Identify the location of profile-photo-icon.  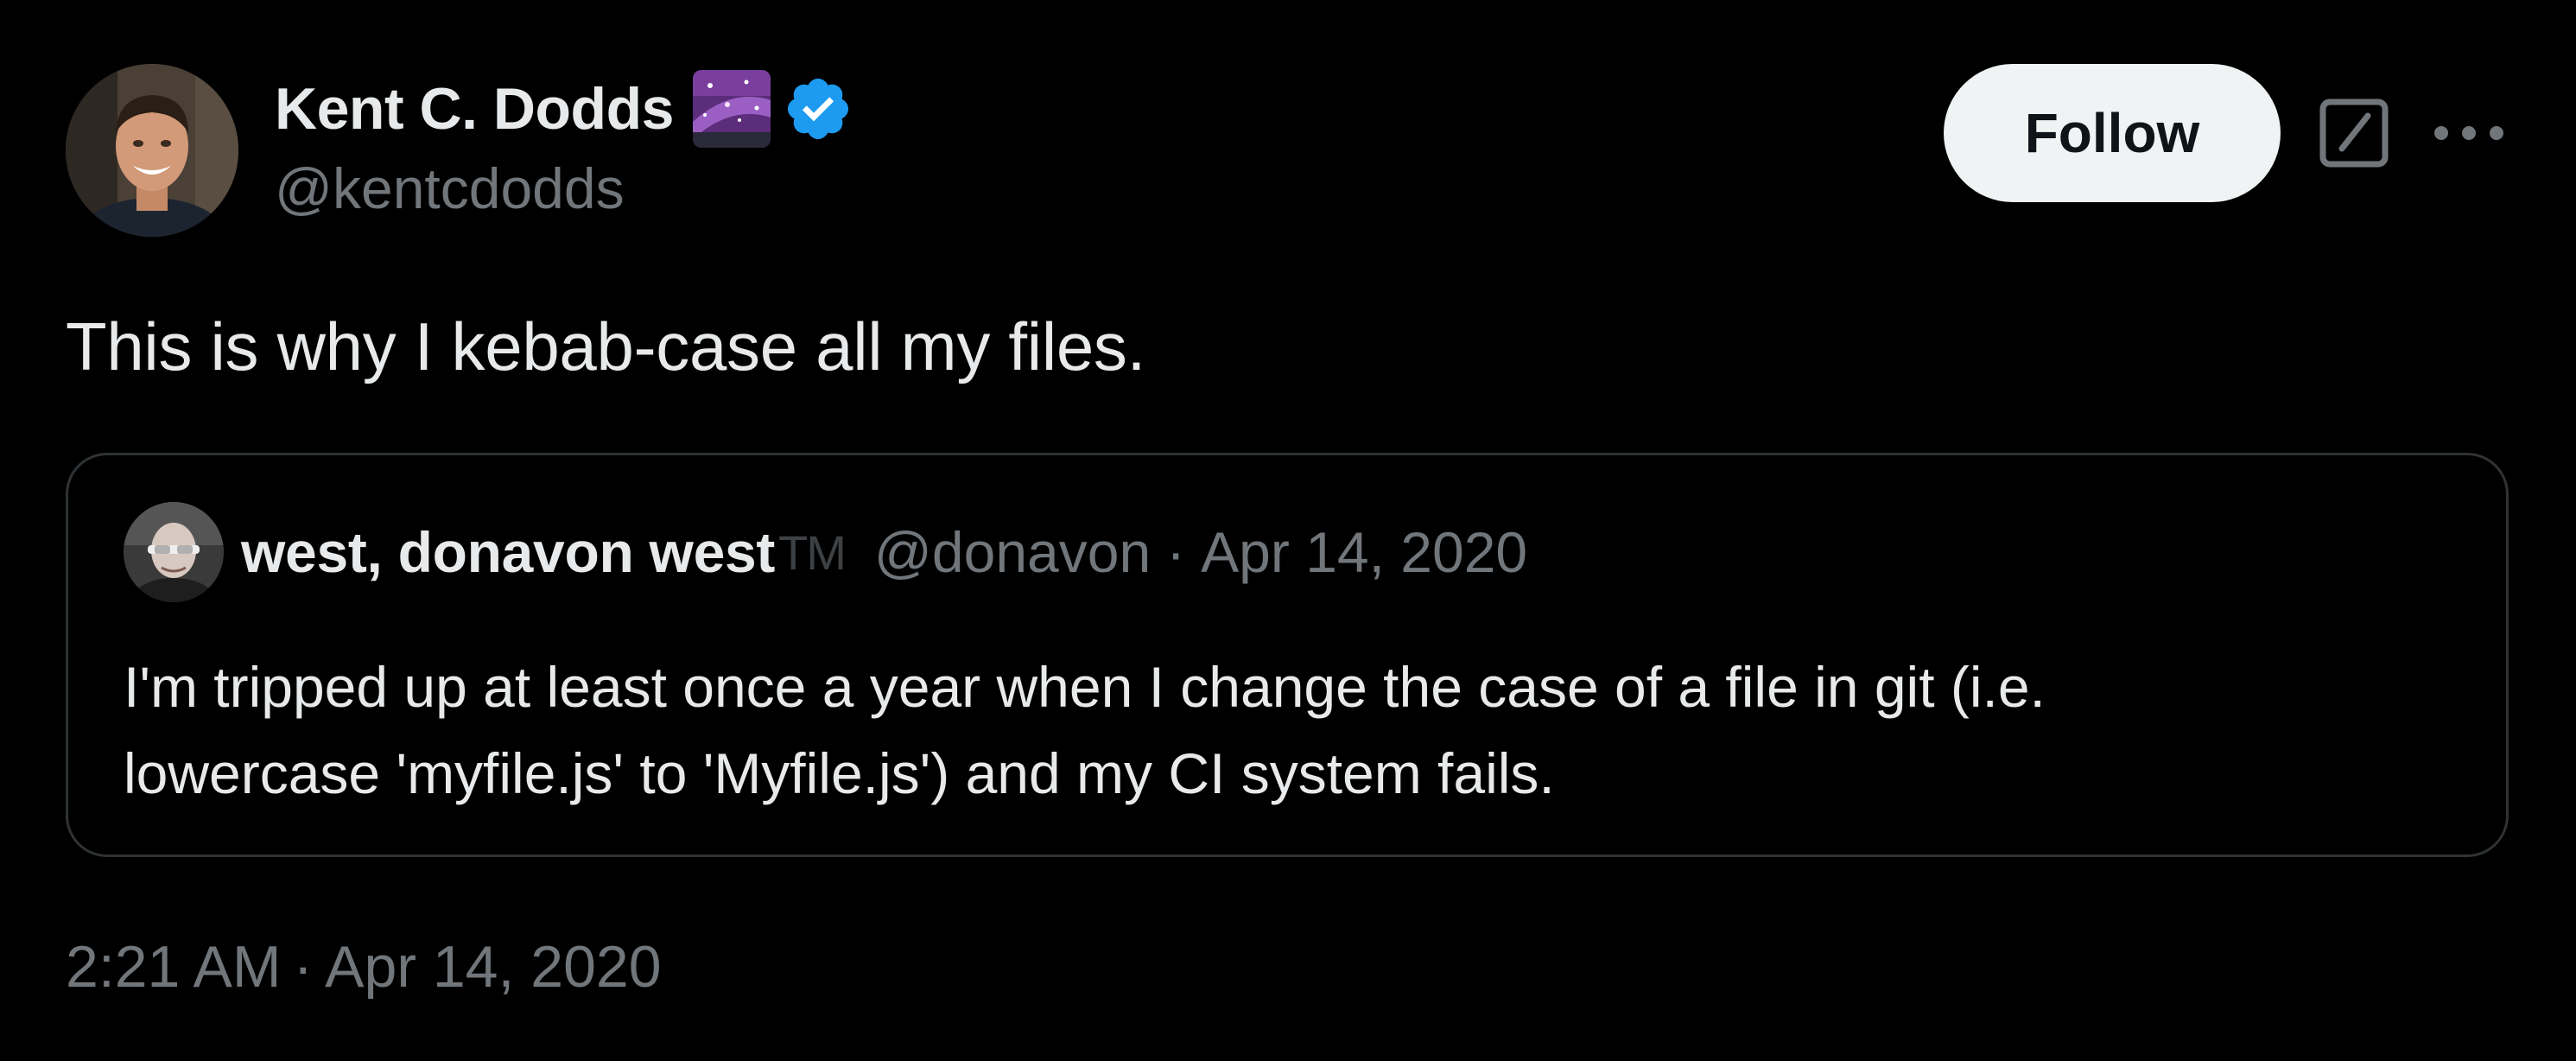
(152, 150).